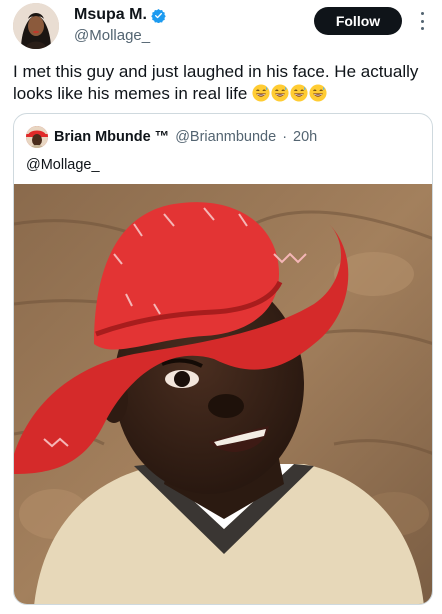  Describe the element at coordinates (422, 21) in the screenshot. I see `more-options-icon` at that location.